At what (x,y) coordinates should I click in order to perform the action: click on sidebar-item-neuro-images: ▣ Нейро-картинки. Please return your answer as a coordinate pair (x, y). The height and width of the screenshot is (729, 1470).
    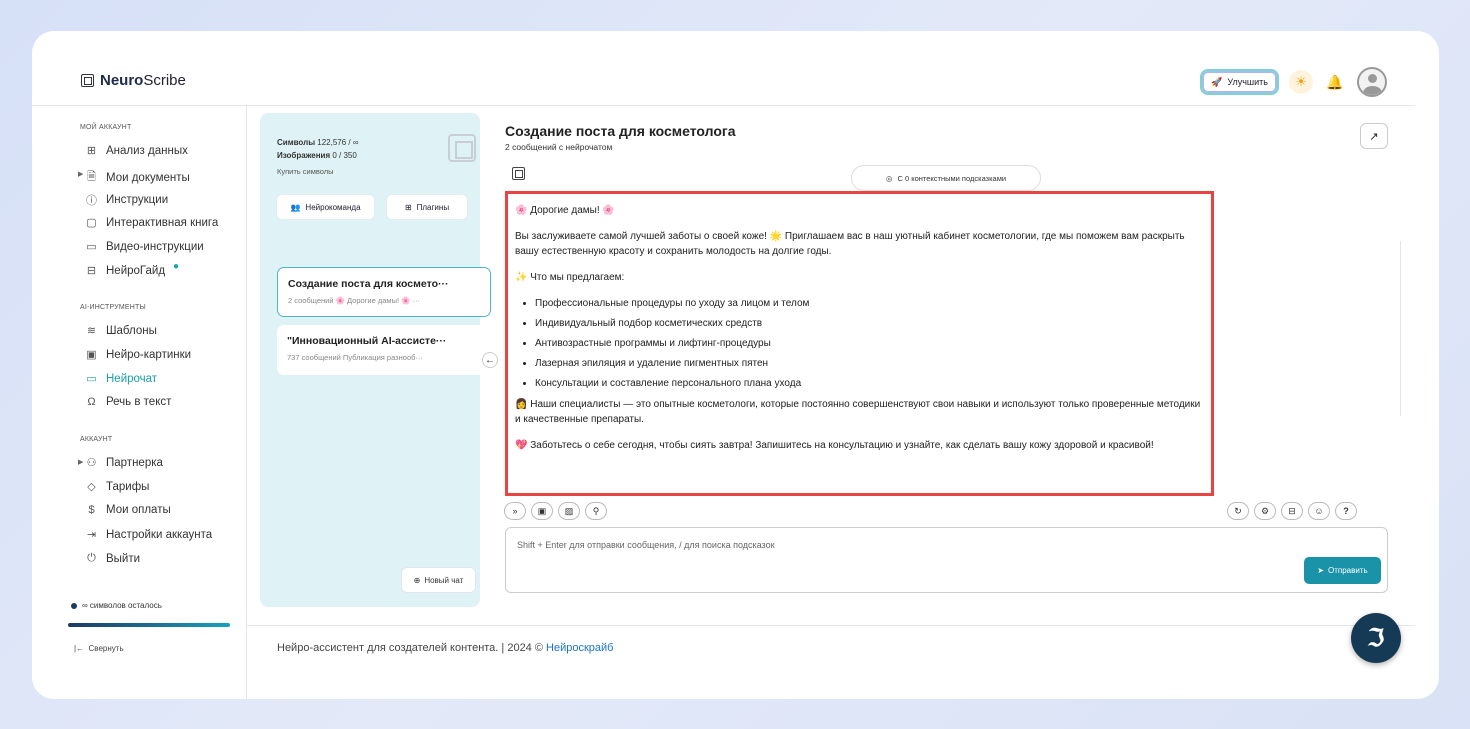
    Looking at the image, I should click on (138, 355).